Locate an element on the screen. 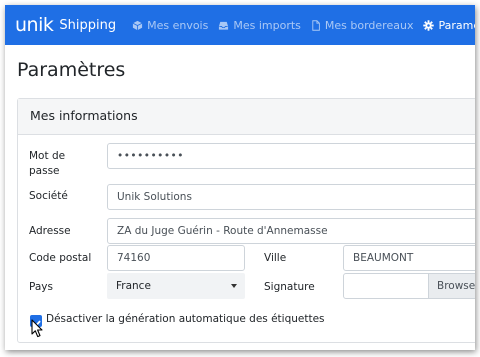 The height and width of the screenshot is (357, 480). company-label: Société is located at coordinates (48, 196).